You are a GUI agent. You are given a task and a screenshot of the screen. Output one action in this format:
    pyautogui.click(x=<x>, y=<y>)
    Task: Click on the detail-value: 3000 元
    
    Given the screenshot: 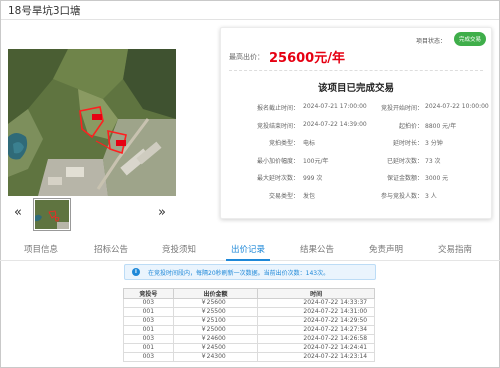 What is the action you would take?
    pyautogui.click(x=437, y=178)
    